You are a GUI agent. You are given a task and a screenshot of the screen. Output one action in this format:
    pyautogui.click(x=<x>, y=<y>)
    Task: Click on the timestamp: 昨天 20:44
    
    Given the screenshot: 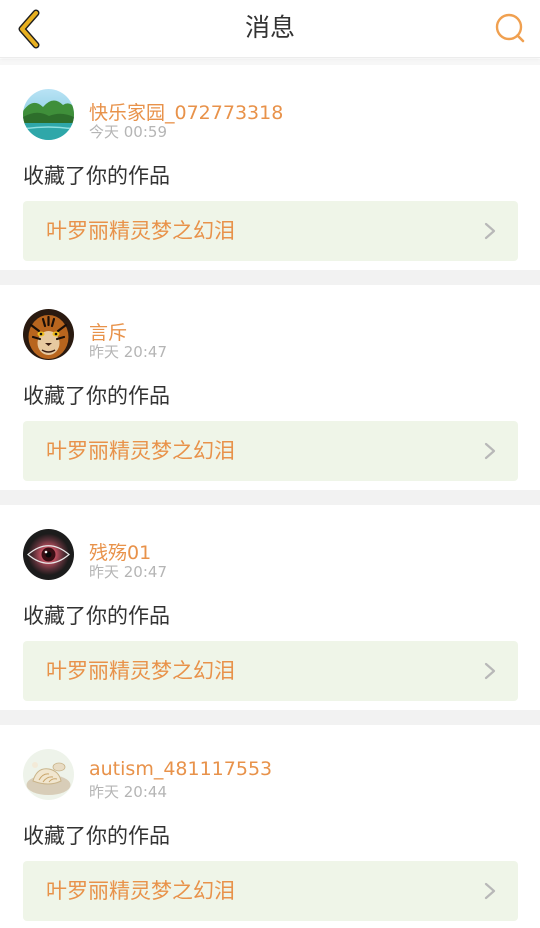 What is the action you would take?
    pyautogui.click(x=128, y=792)
    